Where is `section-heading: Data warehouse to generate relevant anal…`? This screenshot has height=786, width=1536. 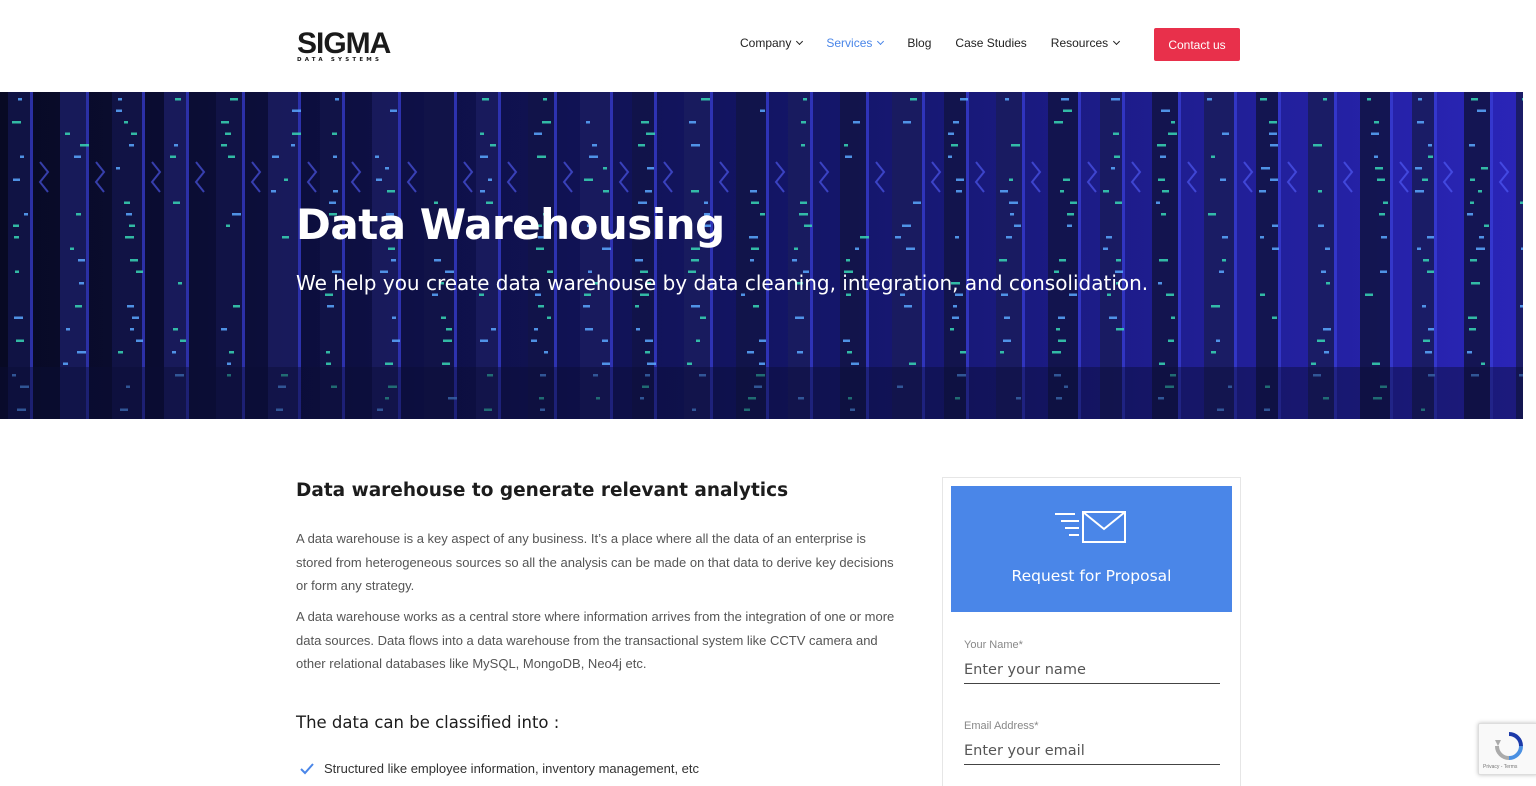 section-heading: Data warehouse to generate relevant anal… is located at coordinates (542, 490).